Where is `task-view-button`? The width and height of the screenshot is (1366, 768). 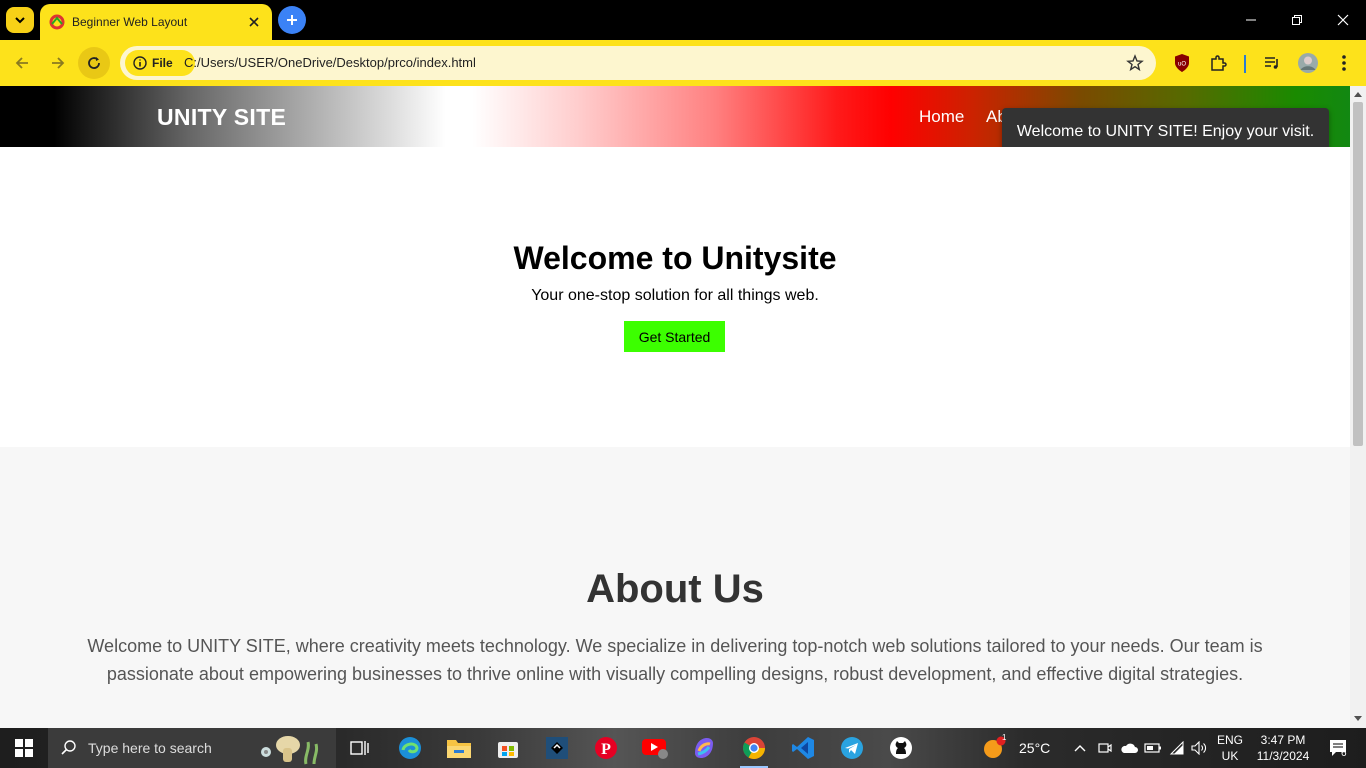
task-view-button is located at coordinates (360, 748).